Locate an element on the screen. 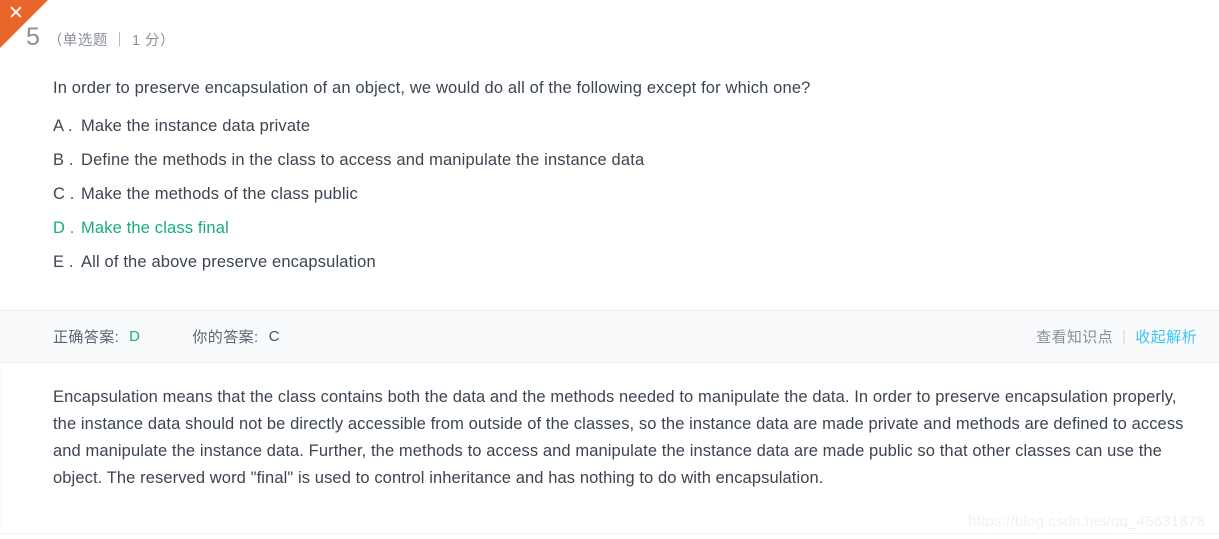 The height and width of the screenshot is (539, 1219). correct-answer-label: 正确答案: is located at coordinates (86, 337).